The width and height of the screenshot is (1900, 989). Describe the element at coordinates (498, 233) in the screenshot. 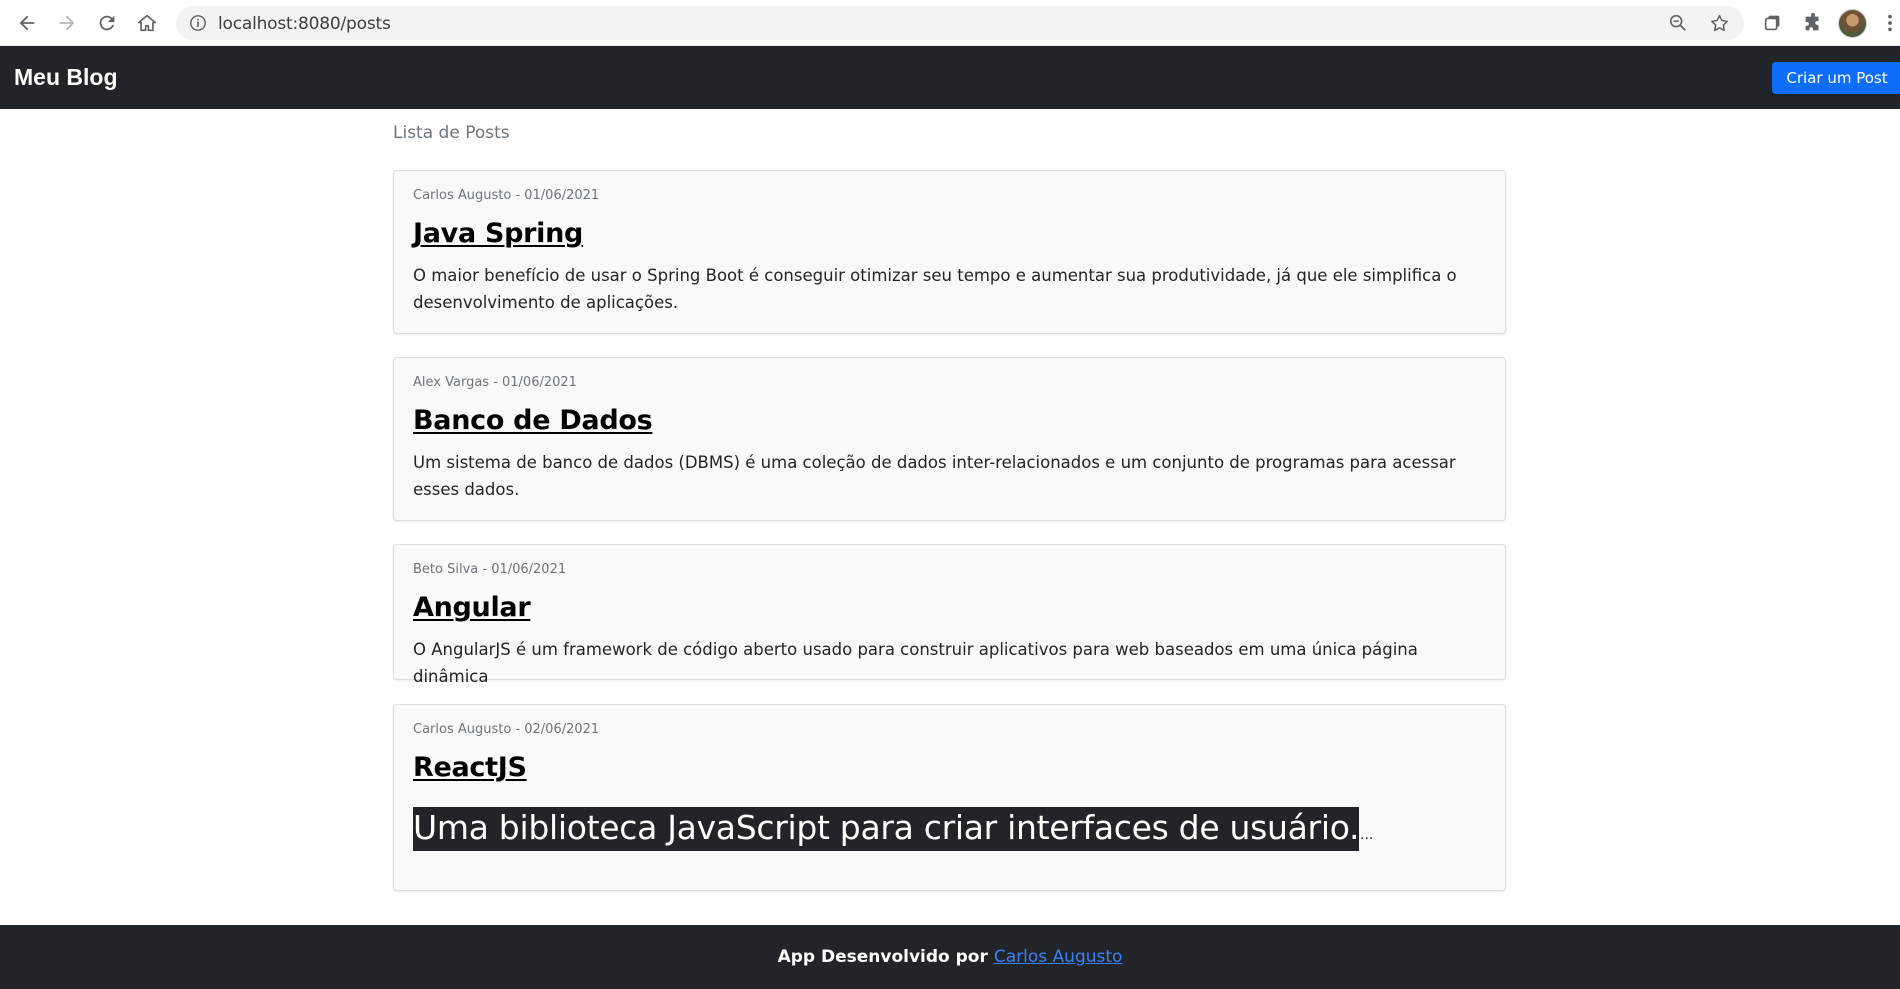

I see `post-title-link: Java Spring` at that location.